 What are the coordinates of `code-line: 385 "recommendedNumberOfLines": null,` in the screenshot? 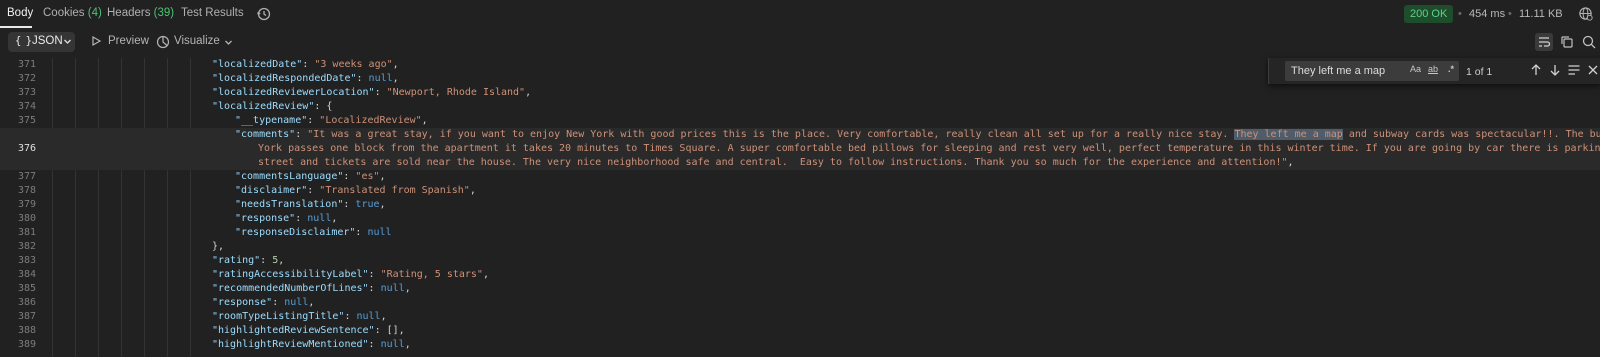 It's located at (800, 289).